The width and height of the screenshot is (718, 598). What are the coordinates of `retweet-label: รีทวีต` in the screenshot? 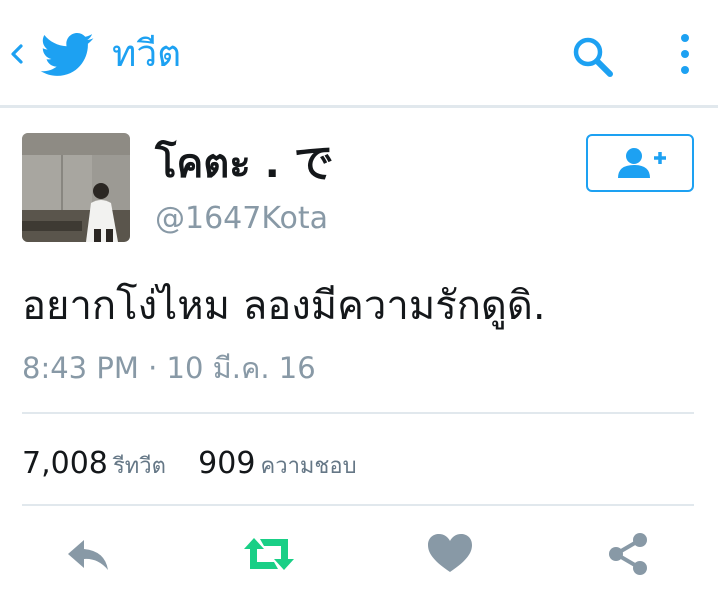 It's located at (139, 466).